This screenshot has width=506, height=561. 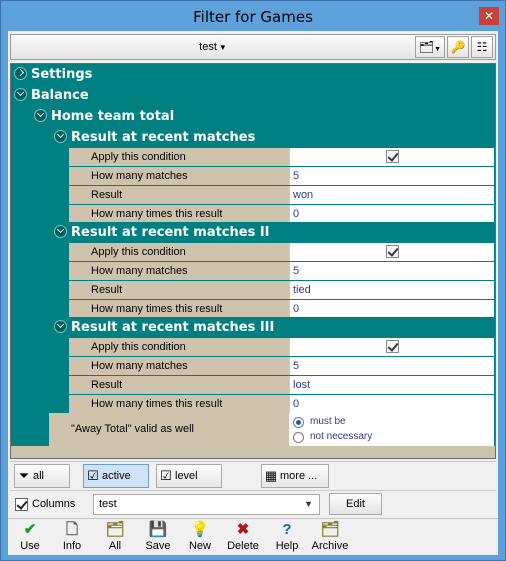 I want to click on columns-row: Columns test ▼ Edit, so click(x=253, y=503).